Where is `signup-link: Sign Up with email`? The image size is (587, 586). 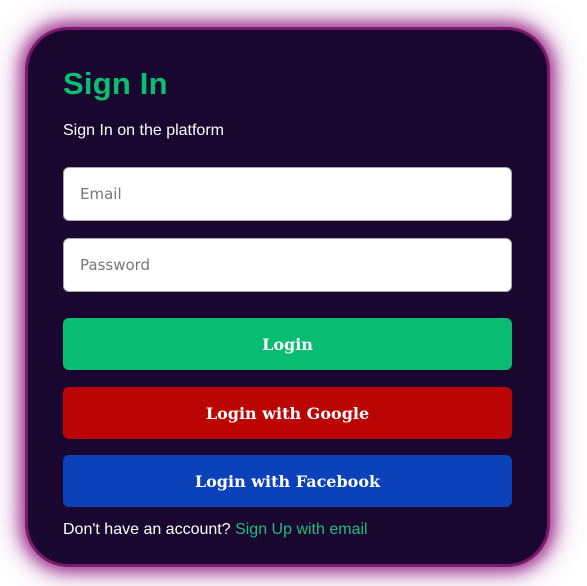
signup-link: Sign Up with email is located at coordinates (301, 529).